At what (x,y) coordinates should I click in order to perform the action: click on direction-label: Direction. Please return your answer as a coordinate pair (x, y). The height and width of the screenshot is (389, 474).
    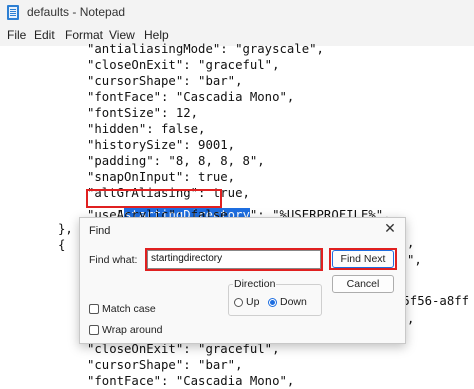
    Looking at the image, I should click on (255, 284).